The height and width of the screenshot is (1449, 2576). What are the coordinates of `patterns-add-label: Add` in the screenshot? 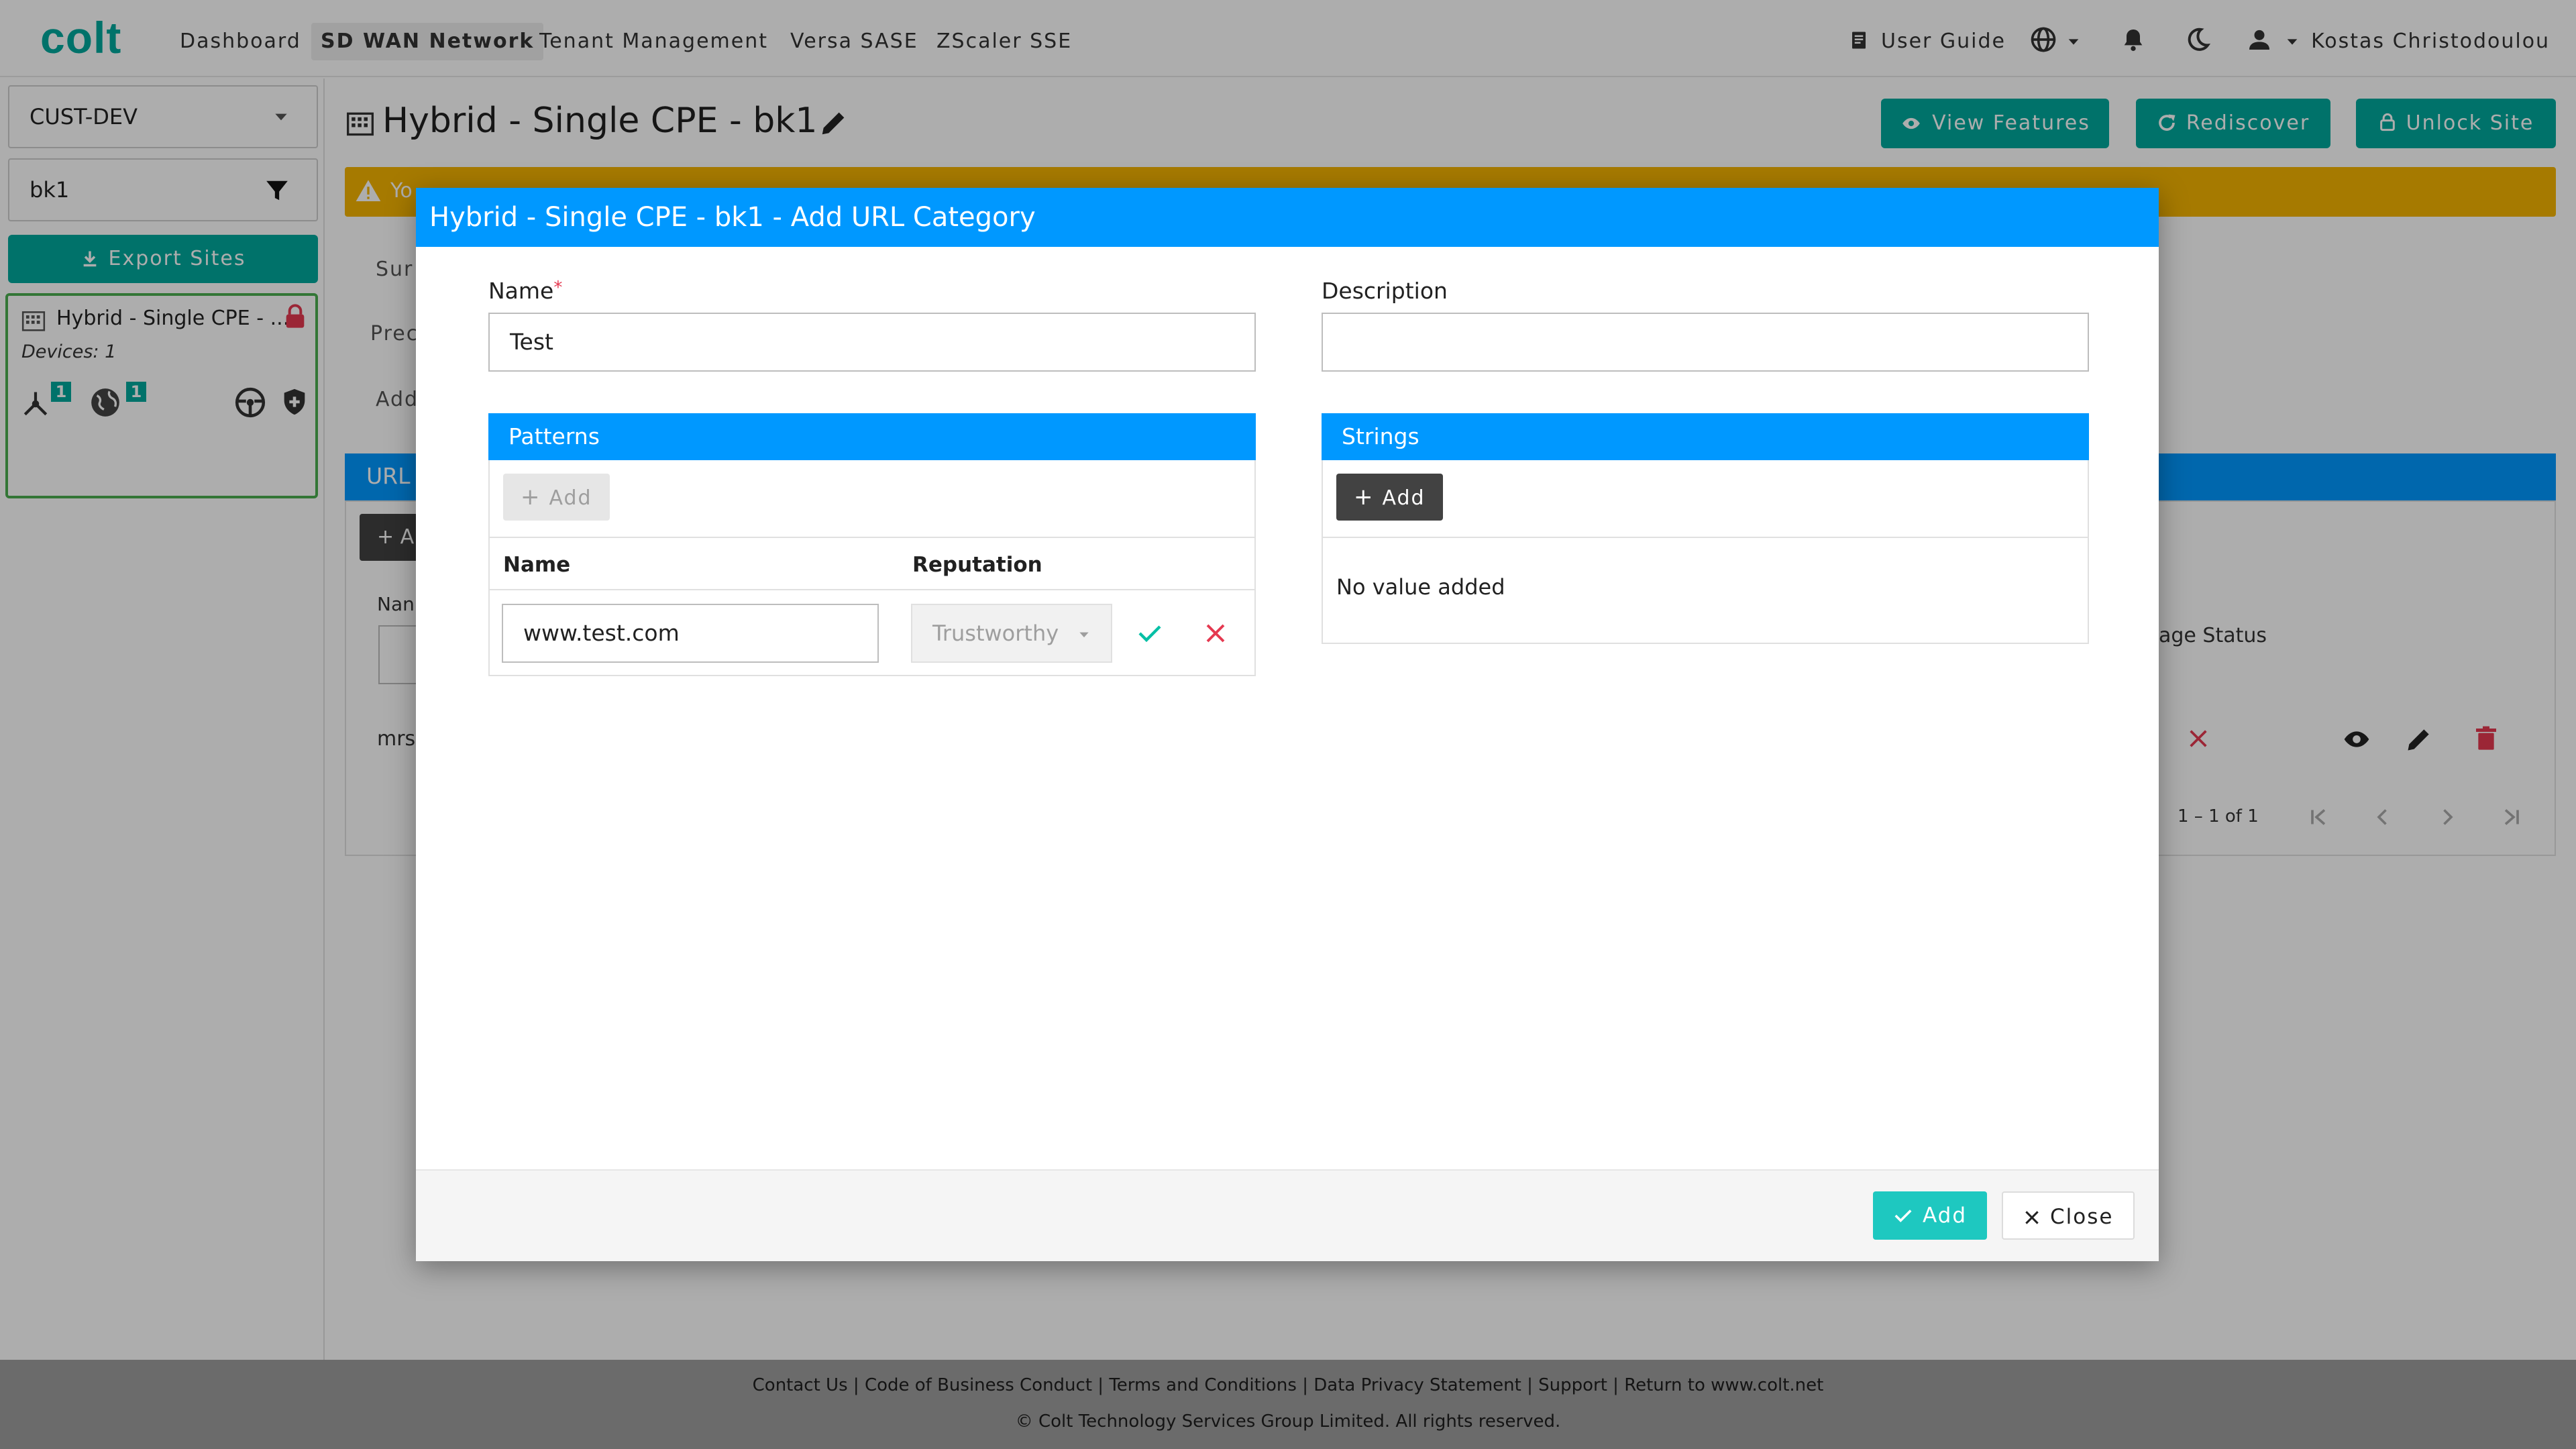 It's located at (570, 498).